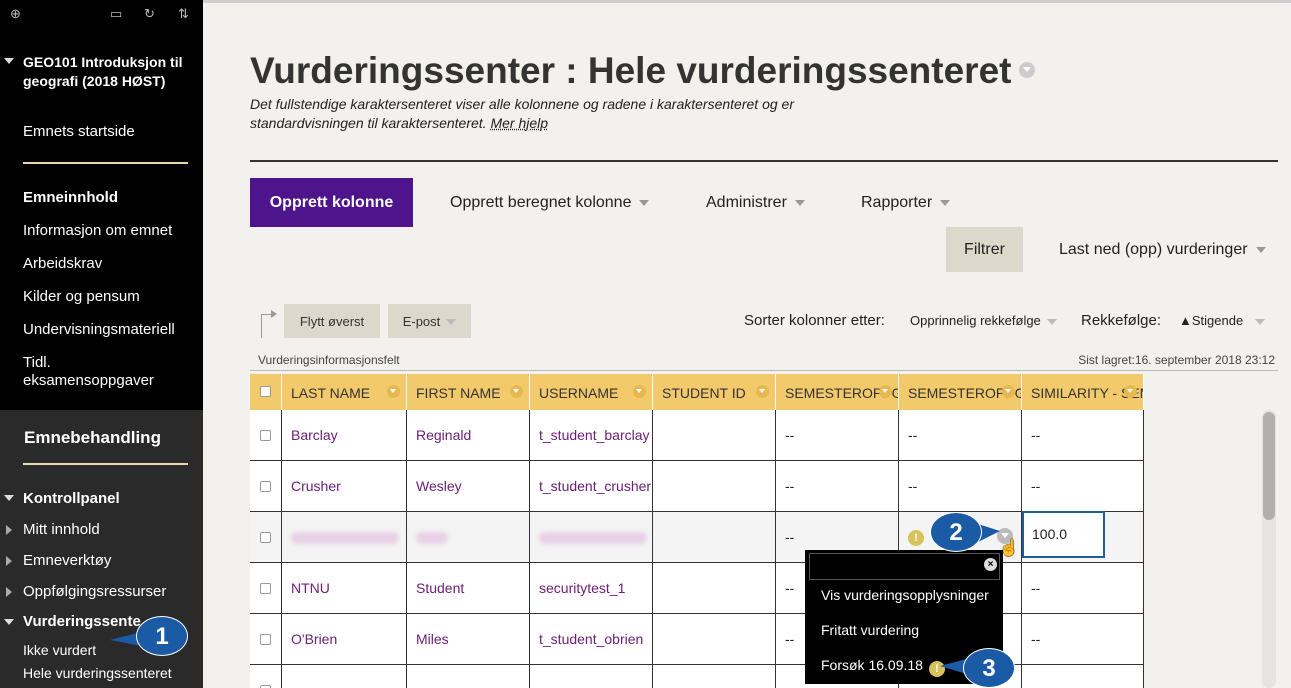  What do you see at coordinates (956, 532) in the screenshot?
I see `callout-2: 2` at bounding box center [956, 532].